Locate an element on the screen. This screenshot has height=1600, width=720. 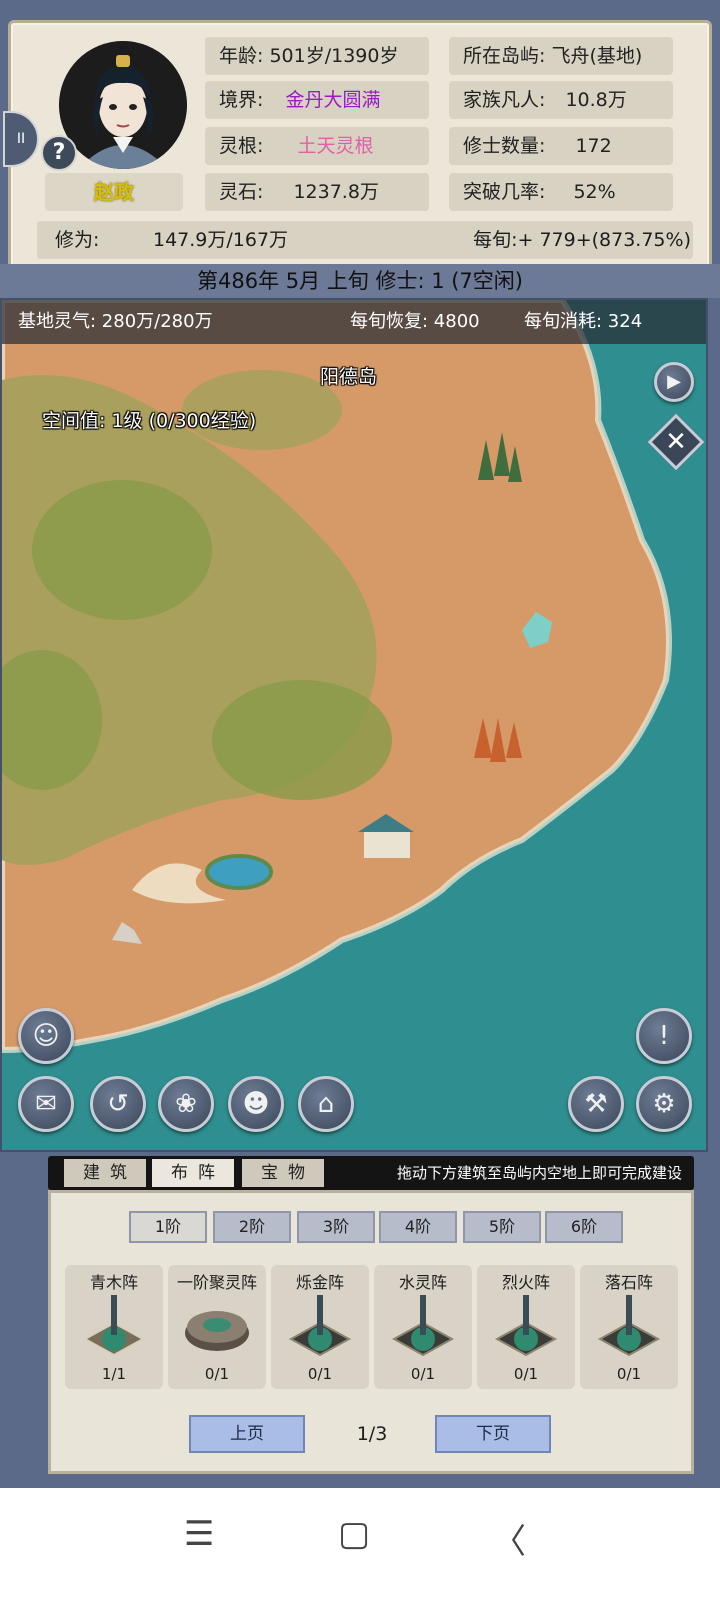
page-indicator: 1/3 is located at coordinates (372, 1434).